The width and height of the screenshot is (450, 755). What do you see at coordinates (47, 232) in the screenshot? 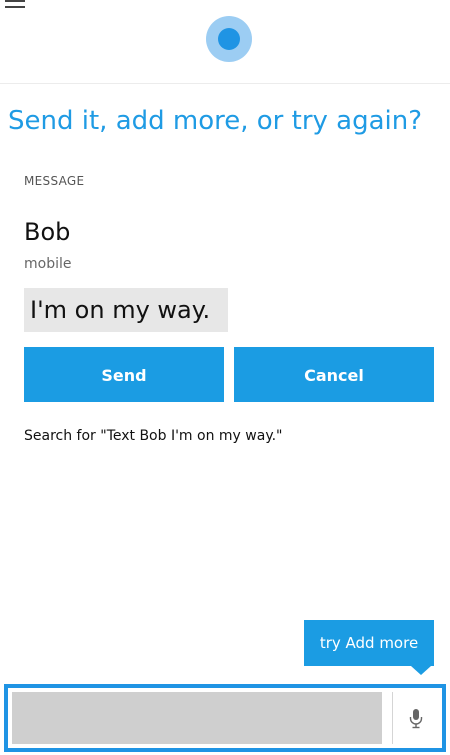
I see `recipient-name: Bob` at bounding box center [47, 232].